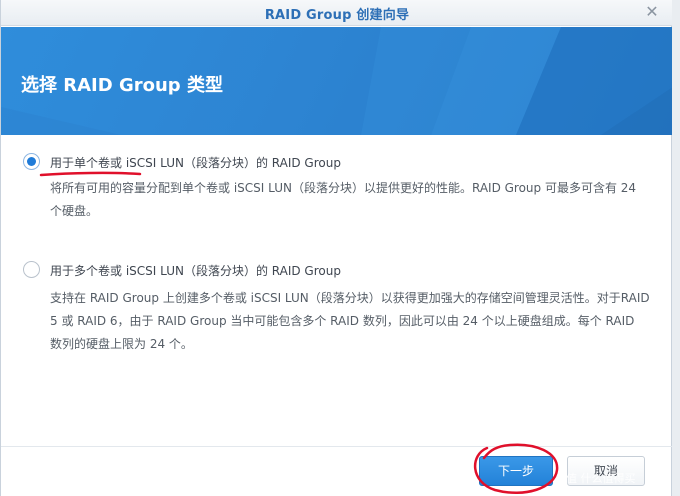 The width and height of the screenshot is (680, 496). What do you see at coordinates (652, 12) in the screenshot?
I see `close-icon: ✕` at bounding box center [652, 12].